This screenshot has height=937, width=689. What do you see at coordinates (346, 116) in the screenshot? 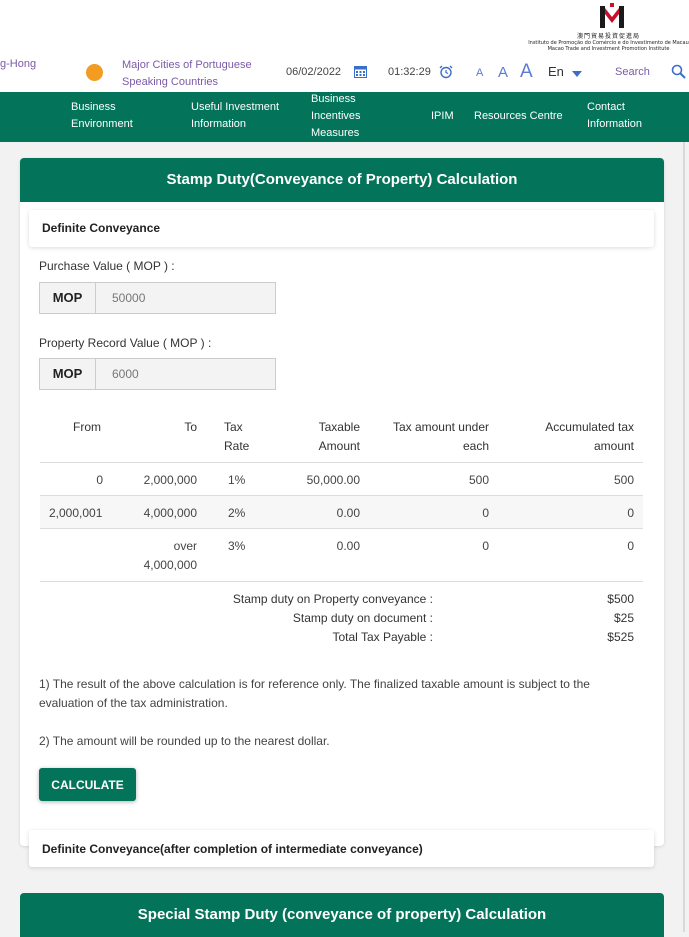
I see `nav-item-business-incentives: Business Incentives Measures` at bounding box center [346, 116].